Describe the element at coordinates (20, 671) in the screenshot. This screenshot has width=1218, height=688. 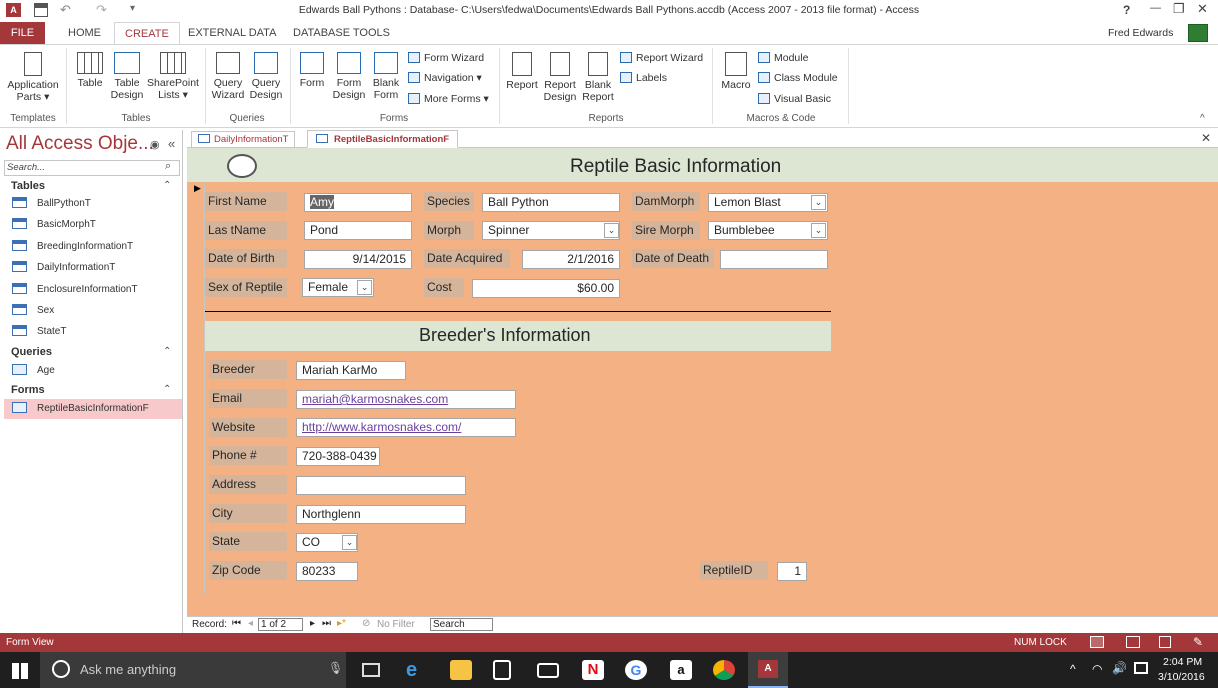
I see `windows-start-icon` at that location.